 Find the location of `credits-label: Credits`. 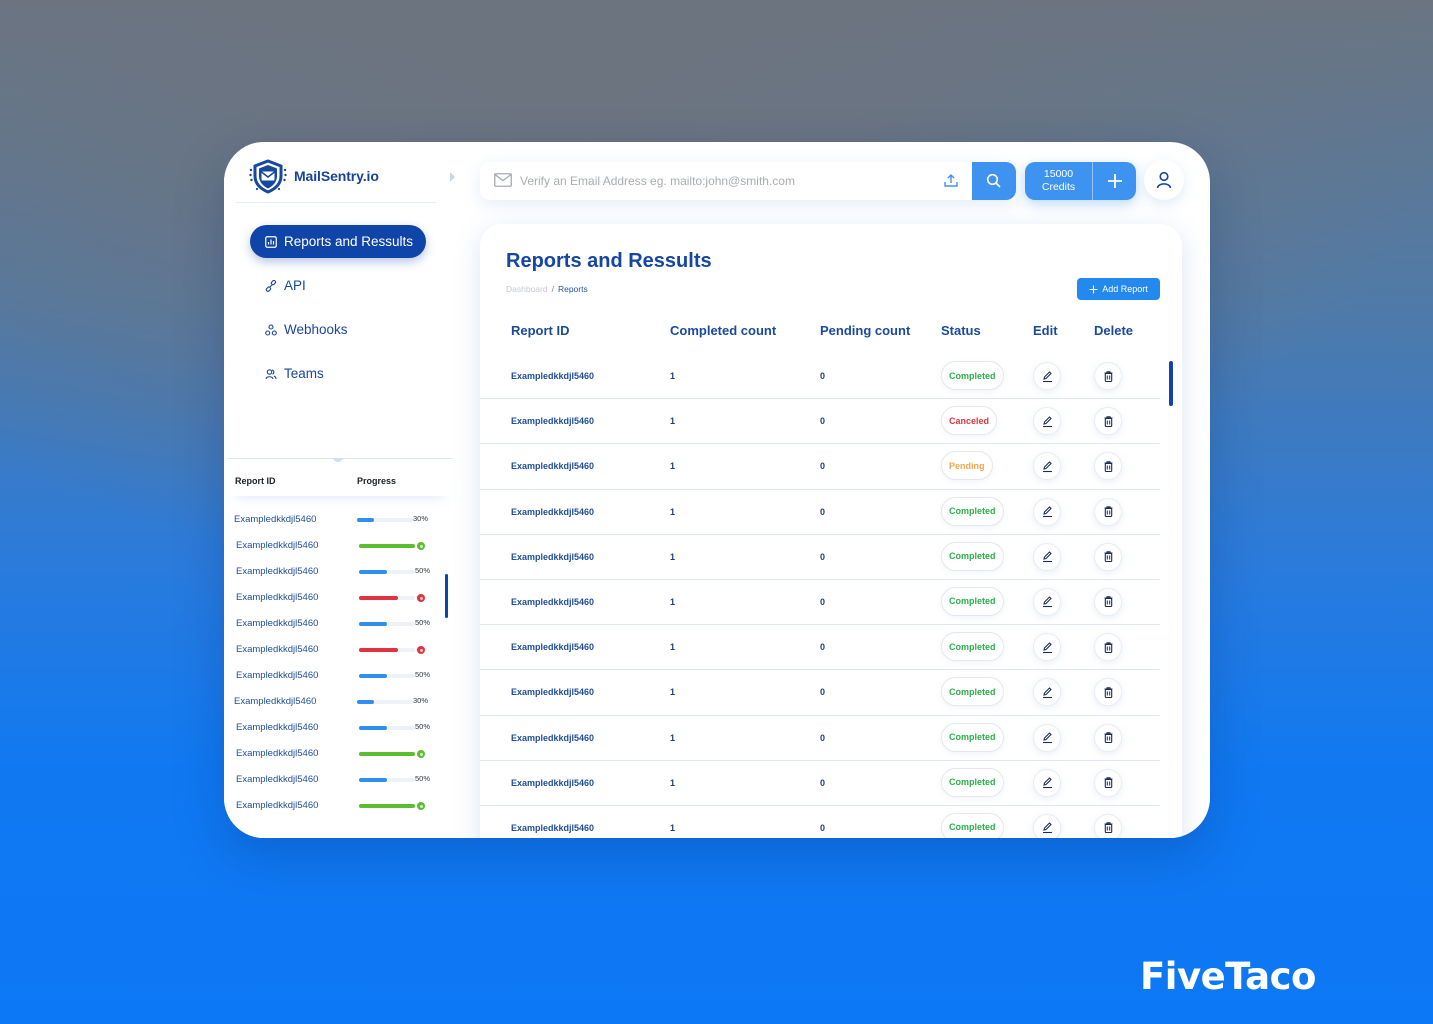

credits-label: Credits is located at coordinates (1058, 187).